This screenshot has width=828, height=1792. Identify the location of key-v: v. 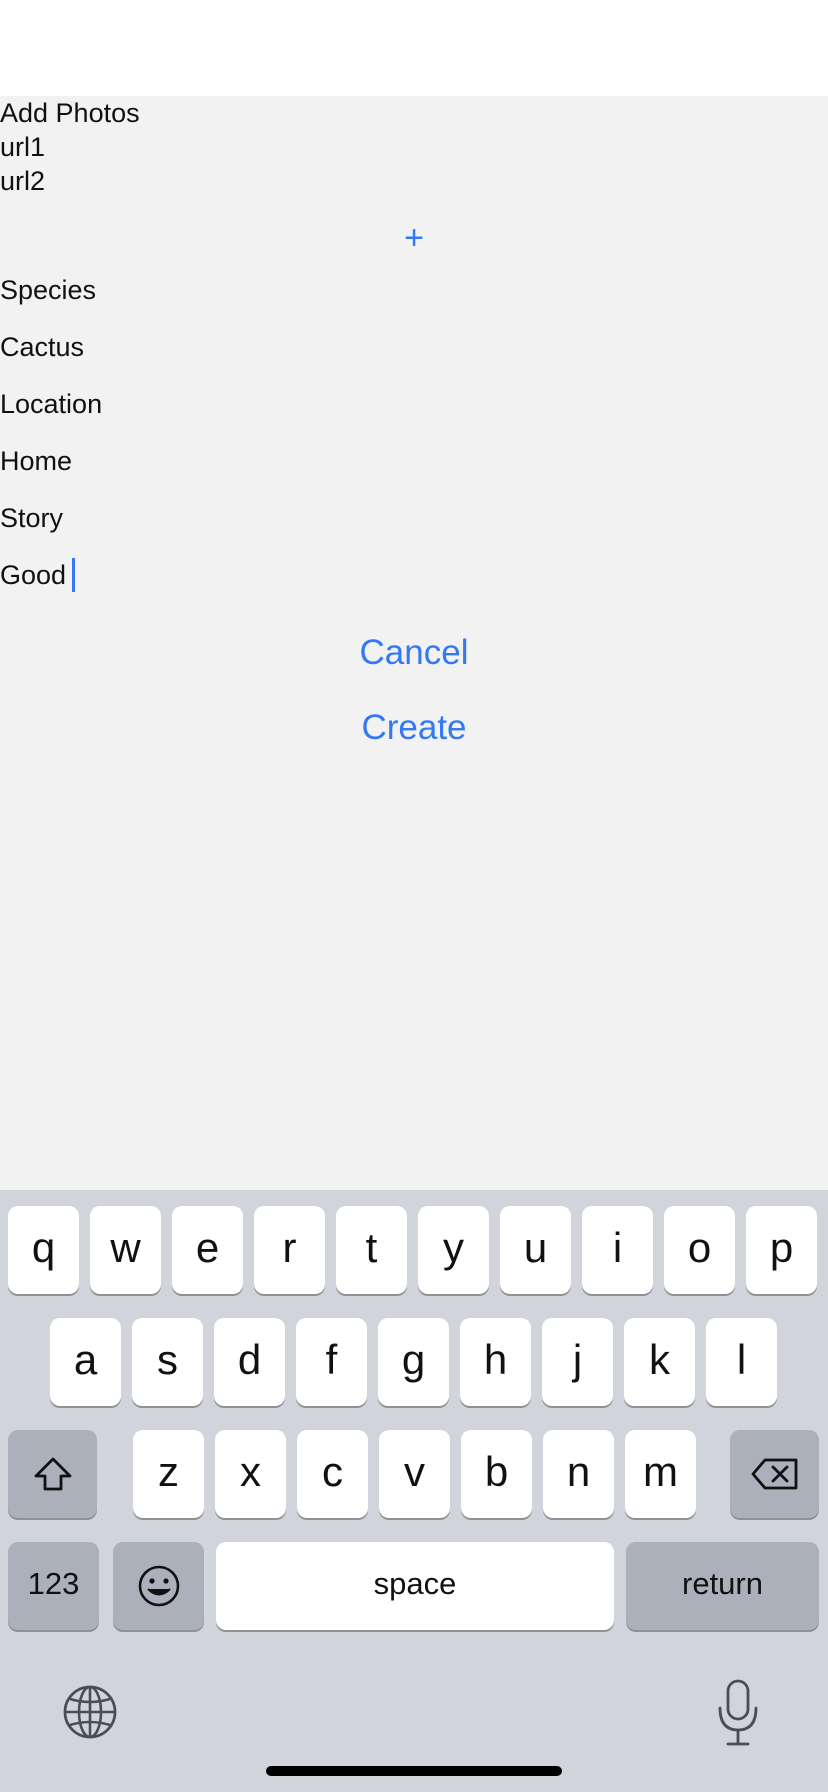
(414, 1474).